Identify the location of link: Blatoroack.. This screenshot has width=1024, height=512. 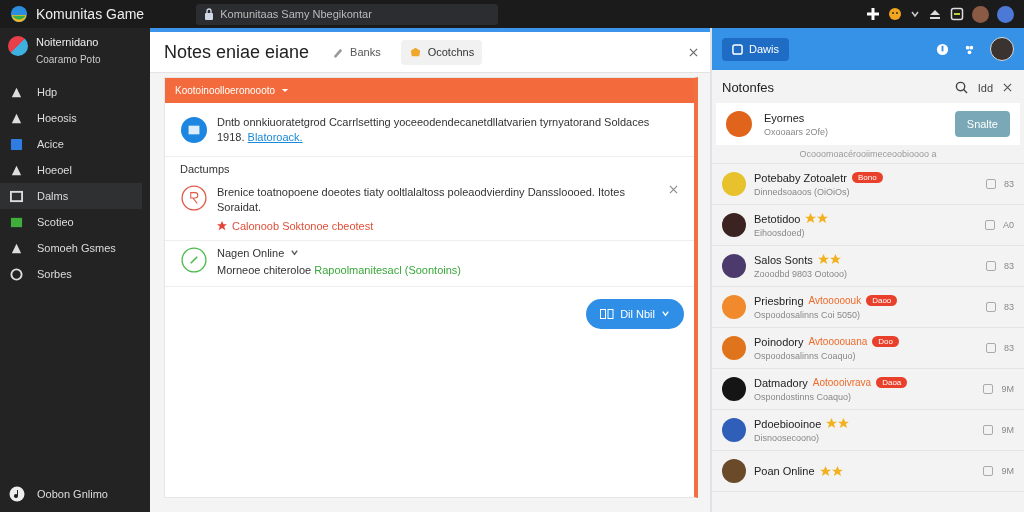
(275, 137).